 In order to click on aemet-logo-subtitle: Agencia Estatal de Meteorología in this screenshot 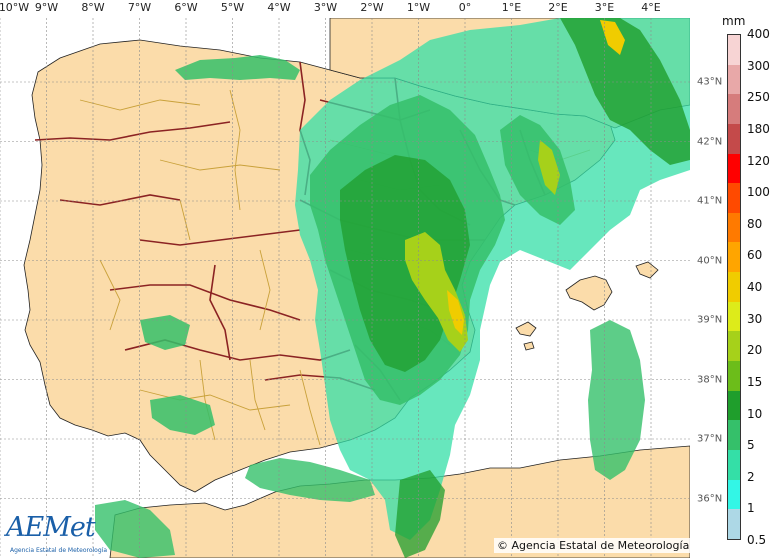, I will do `click(58, 550)`.